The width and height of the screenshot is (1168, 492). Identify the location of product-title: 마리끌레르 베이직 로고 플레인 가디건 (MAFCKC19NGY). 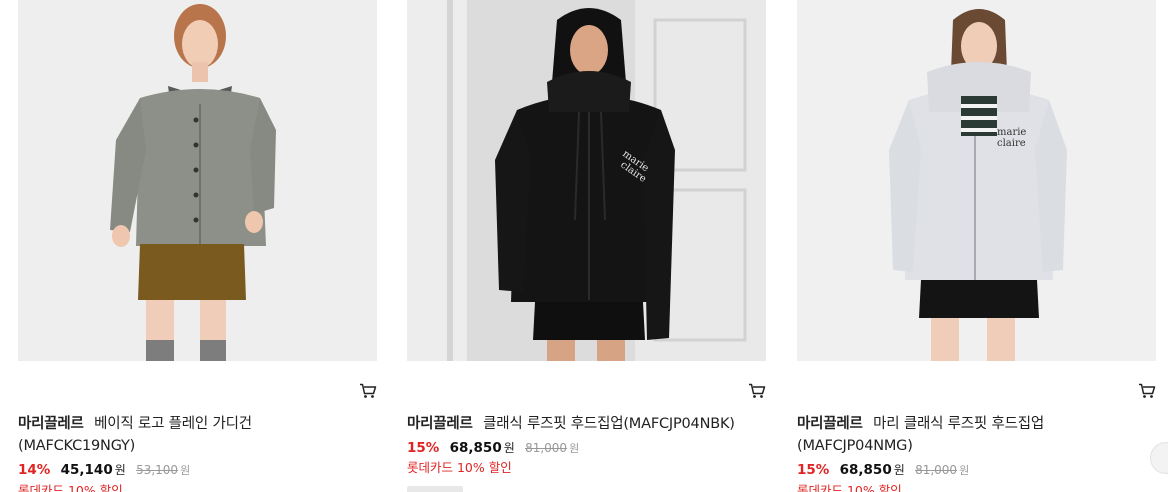
(194, 435).